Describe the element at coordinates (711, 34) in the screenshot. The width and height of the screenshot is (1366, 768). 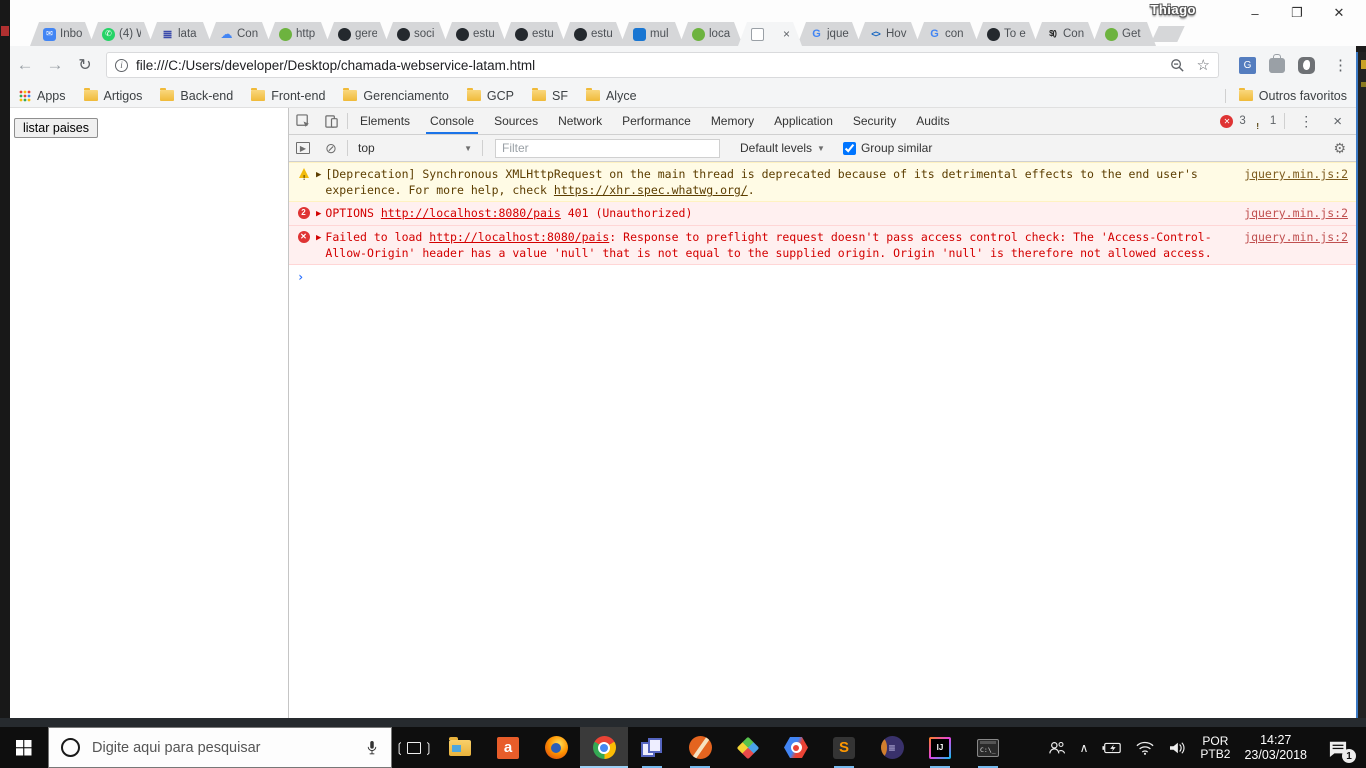
I see `browser-tab: loca` at that location.